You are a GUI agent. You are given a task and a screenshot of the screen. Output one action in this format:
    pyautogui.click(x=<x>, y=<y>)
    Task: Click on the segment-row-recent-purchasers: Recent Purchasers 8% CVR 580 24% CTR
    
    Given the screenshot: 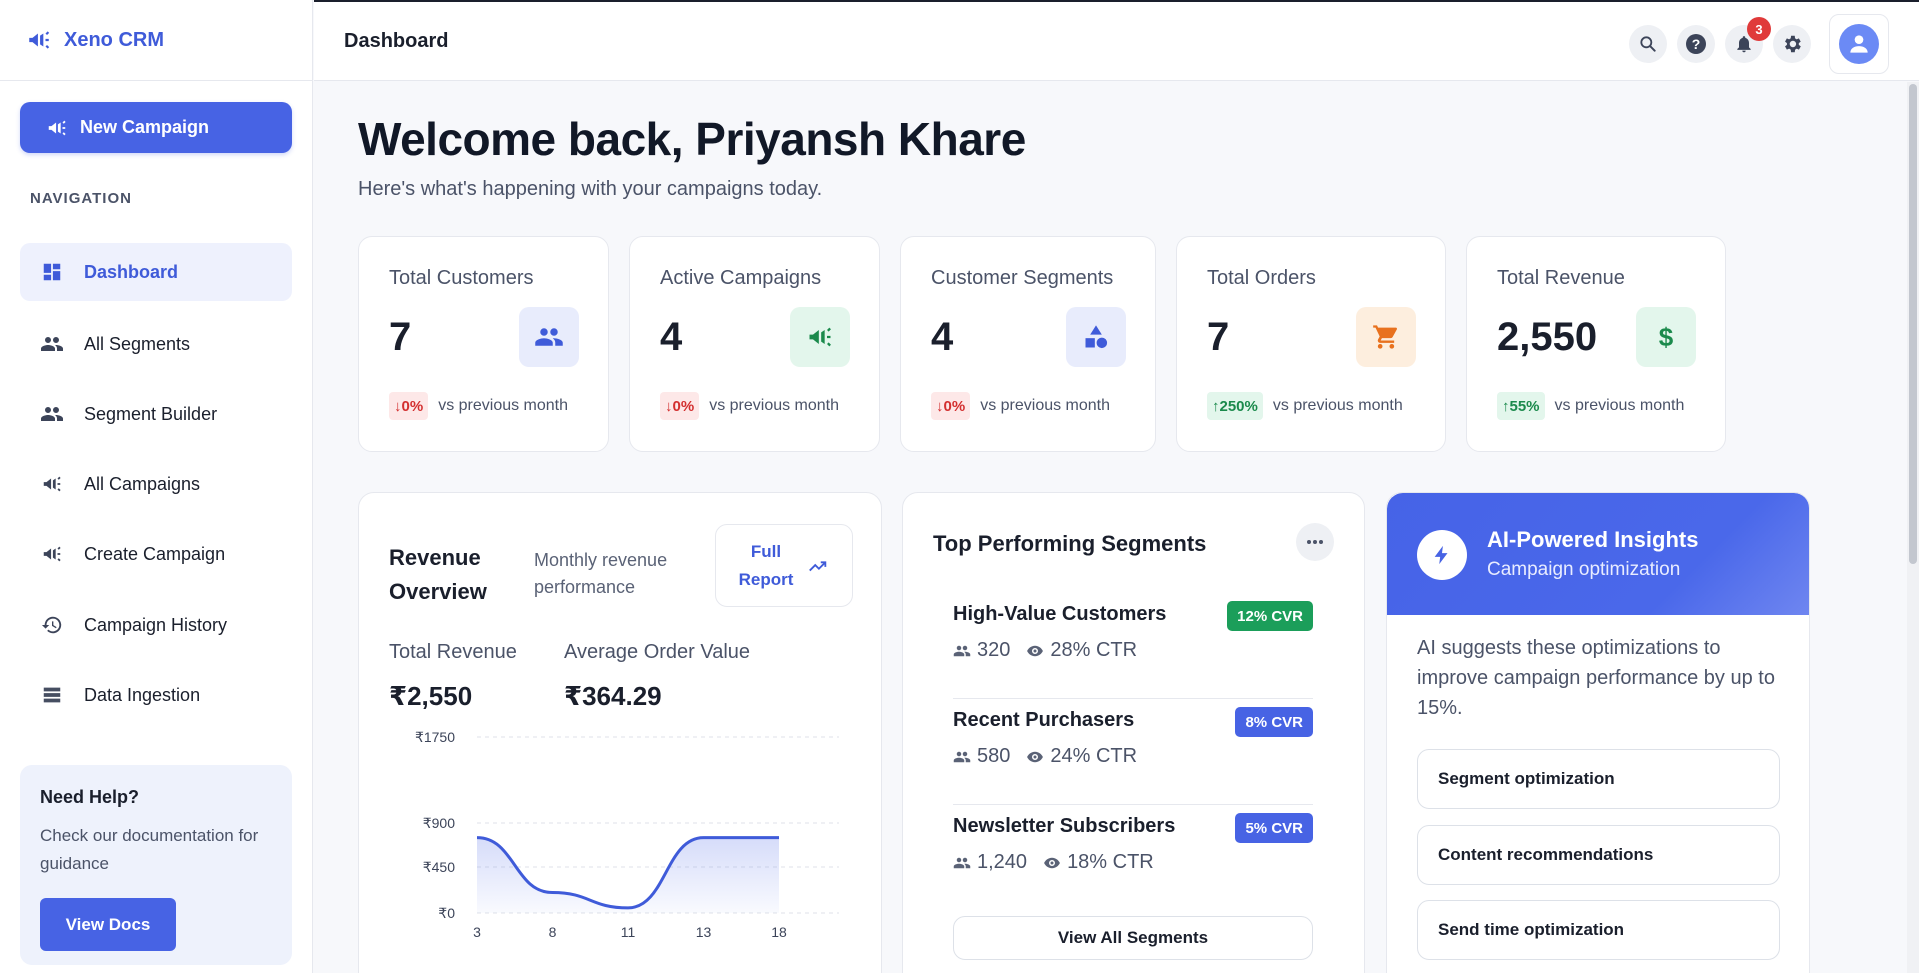 What is the action you would take?
    pyautogui.click(x=1133, y=752)
    